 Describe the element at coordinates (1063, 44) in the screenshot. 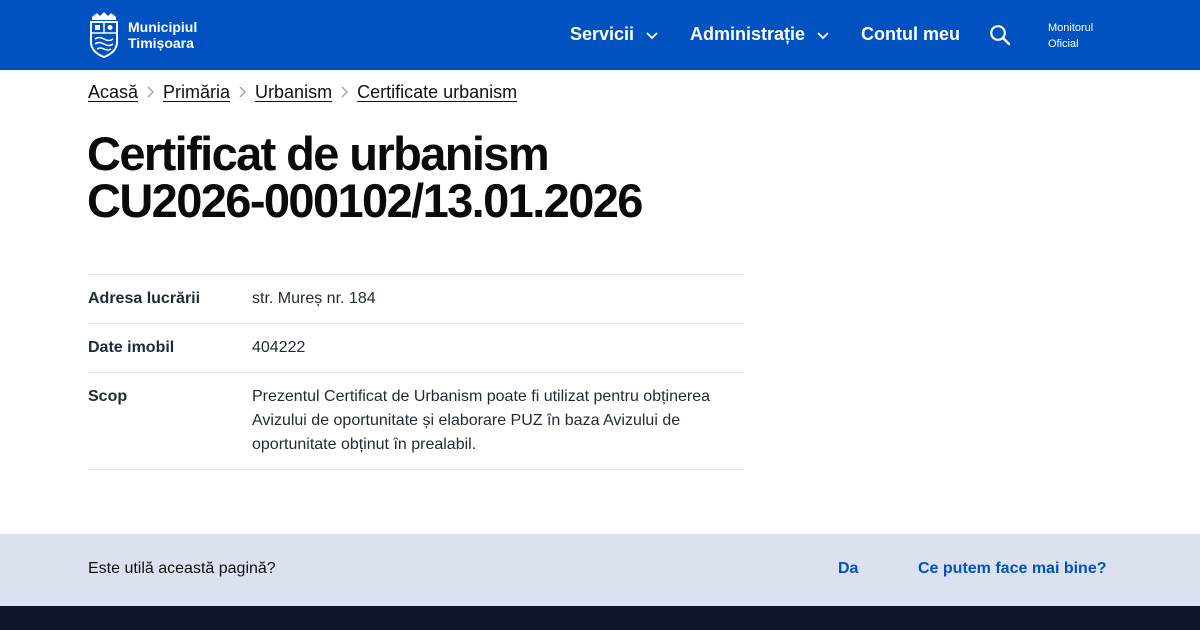

I see `monitor-line-2: Oficial` at that location.